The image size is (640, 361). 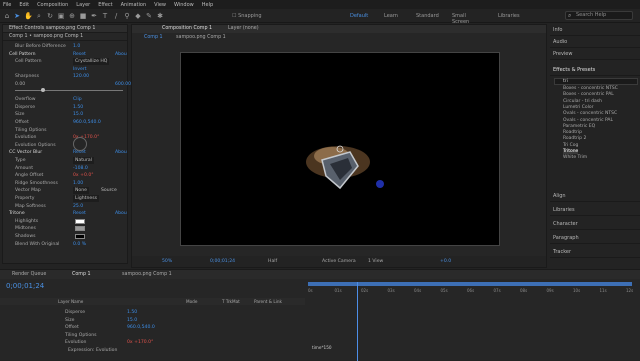 I want to click on timeline-row: Offset 960.0,540.0, so click(x=110, y=327).